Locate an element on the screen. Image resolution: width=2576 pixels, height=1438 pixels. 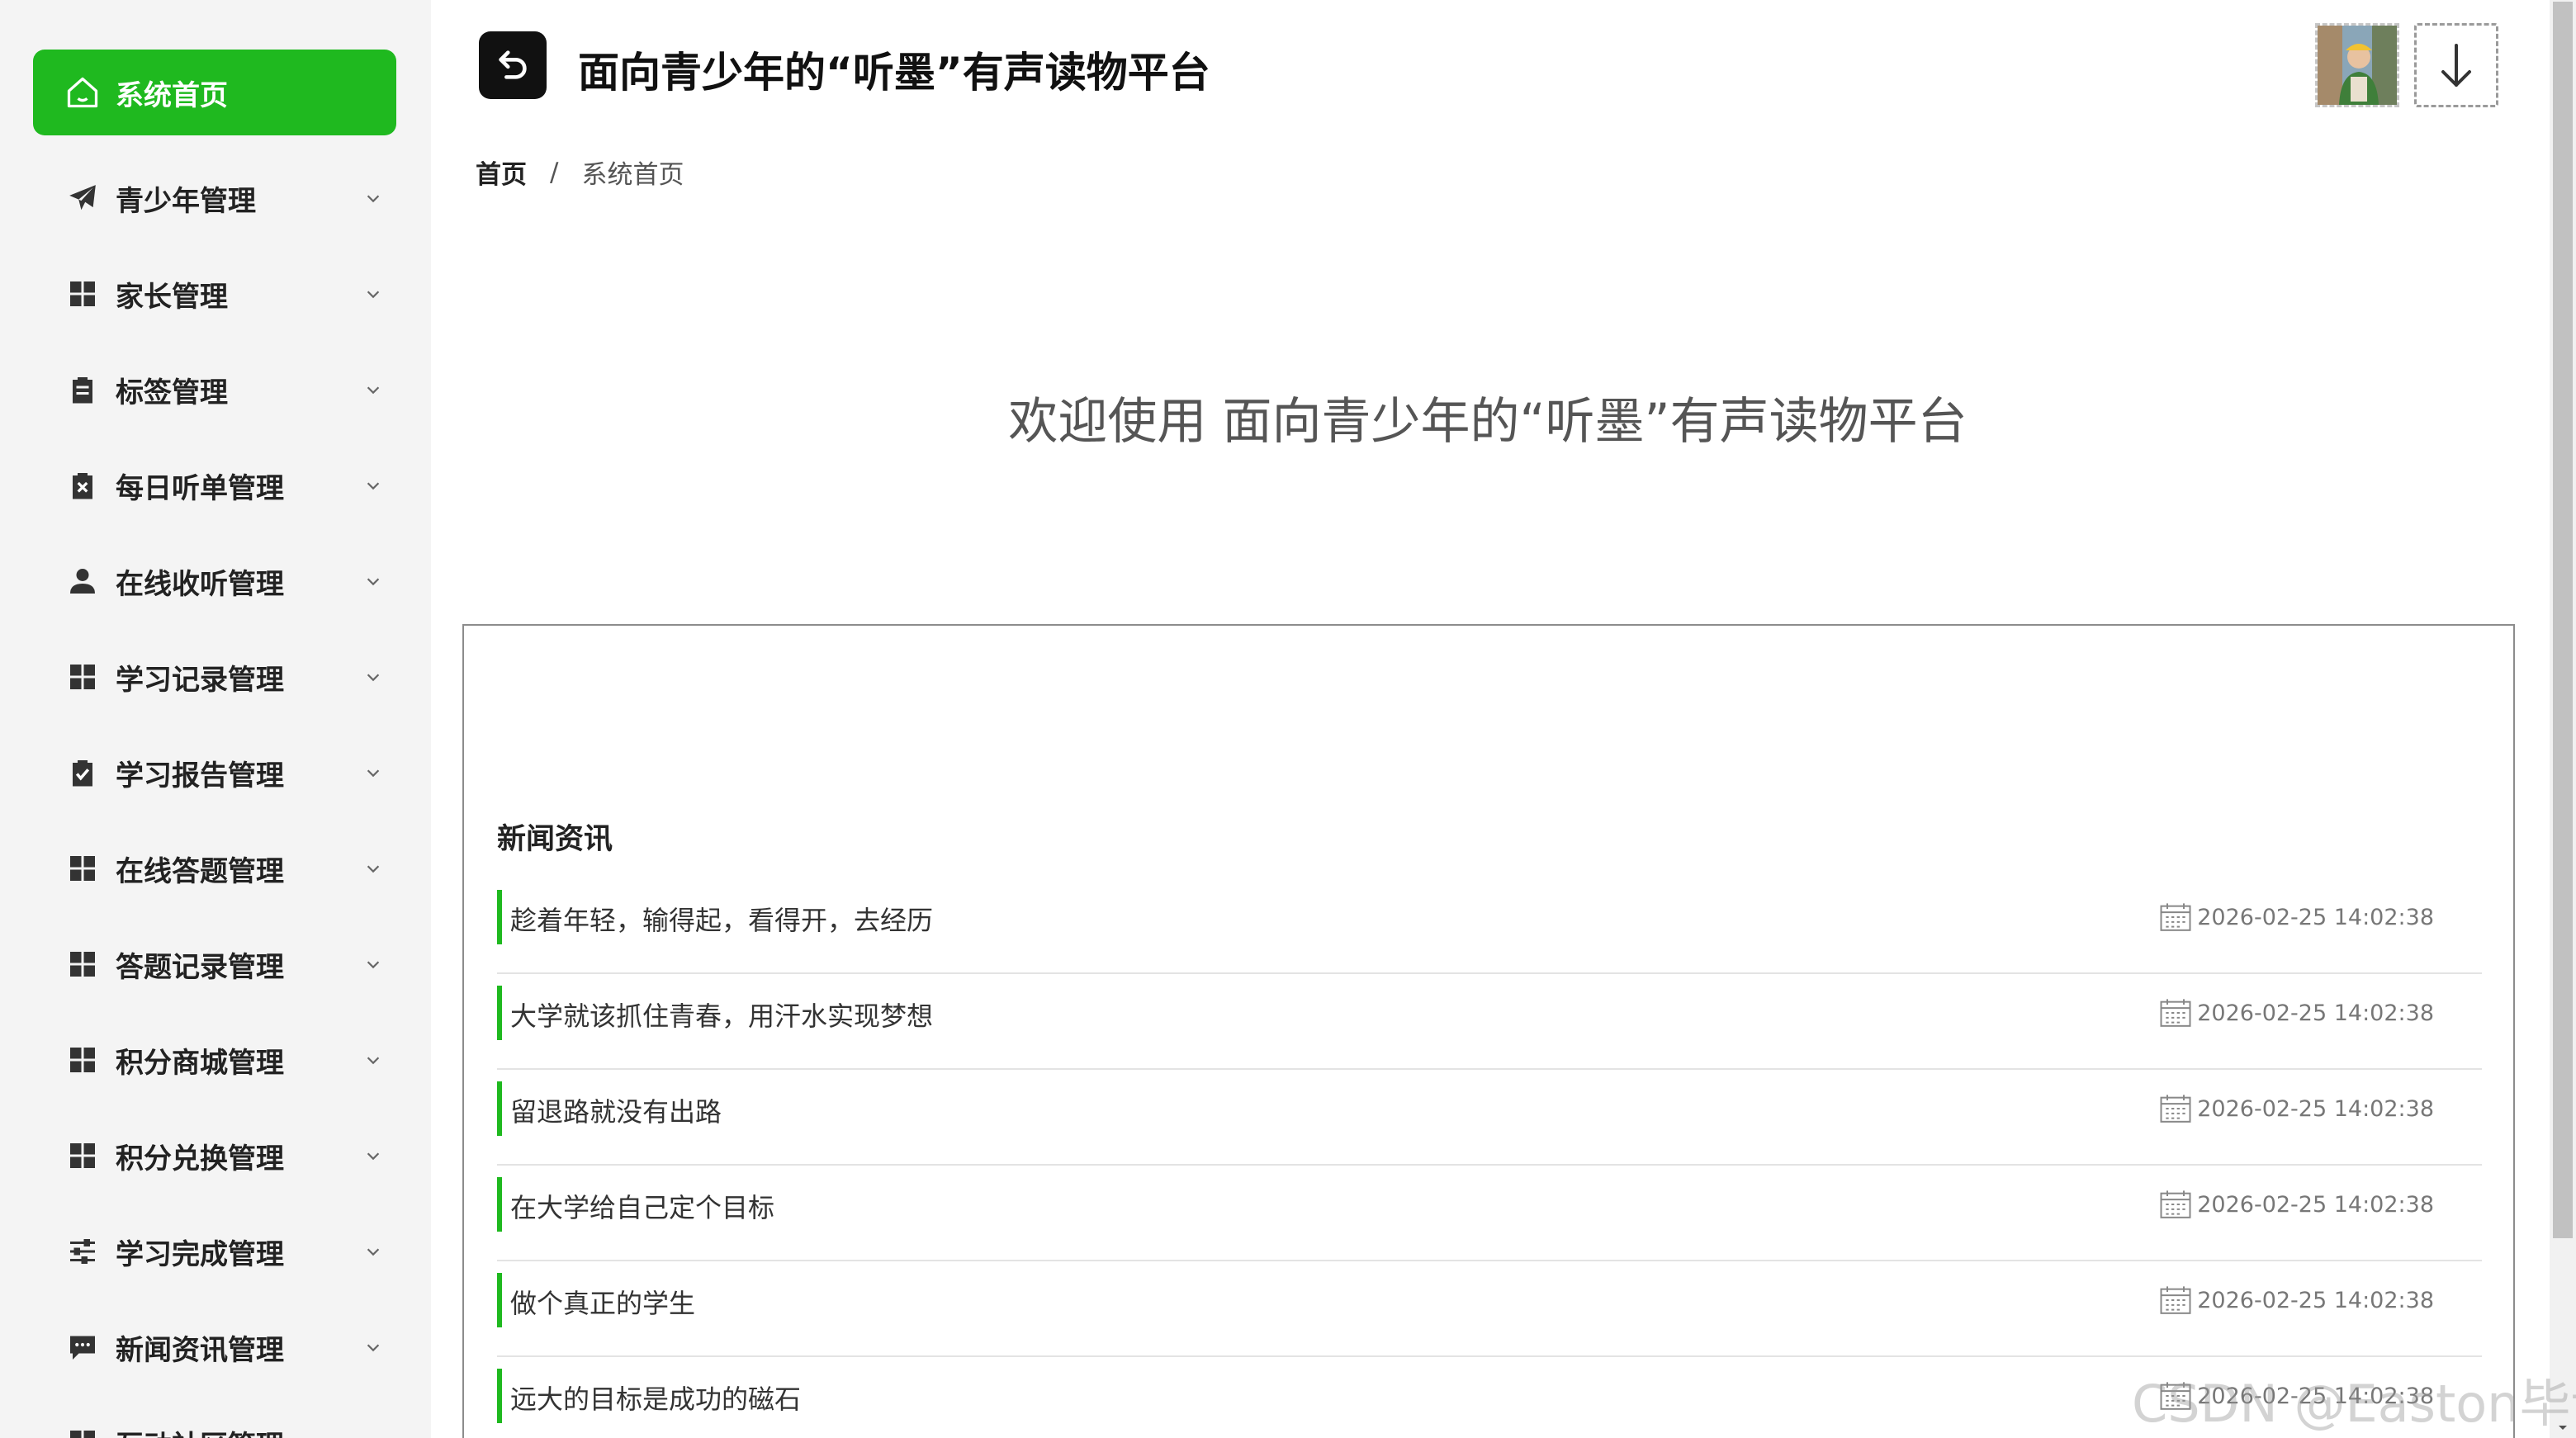
sidebar-item-home: 系统首页 is located at coordinates (214, 92).